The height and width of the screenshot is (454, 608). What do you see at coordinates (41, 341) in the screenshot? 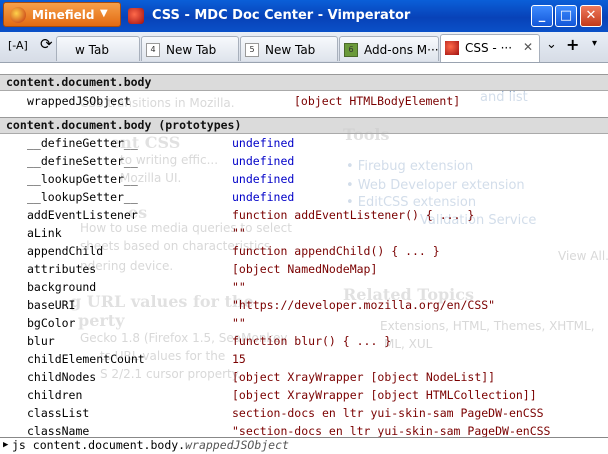
I see `property-name: blur` at bounding box center [41, 341].